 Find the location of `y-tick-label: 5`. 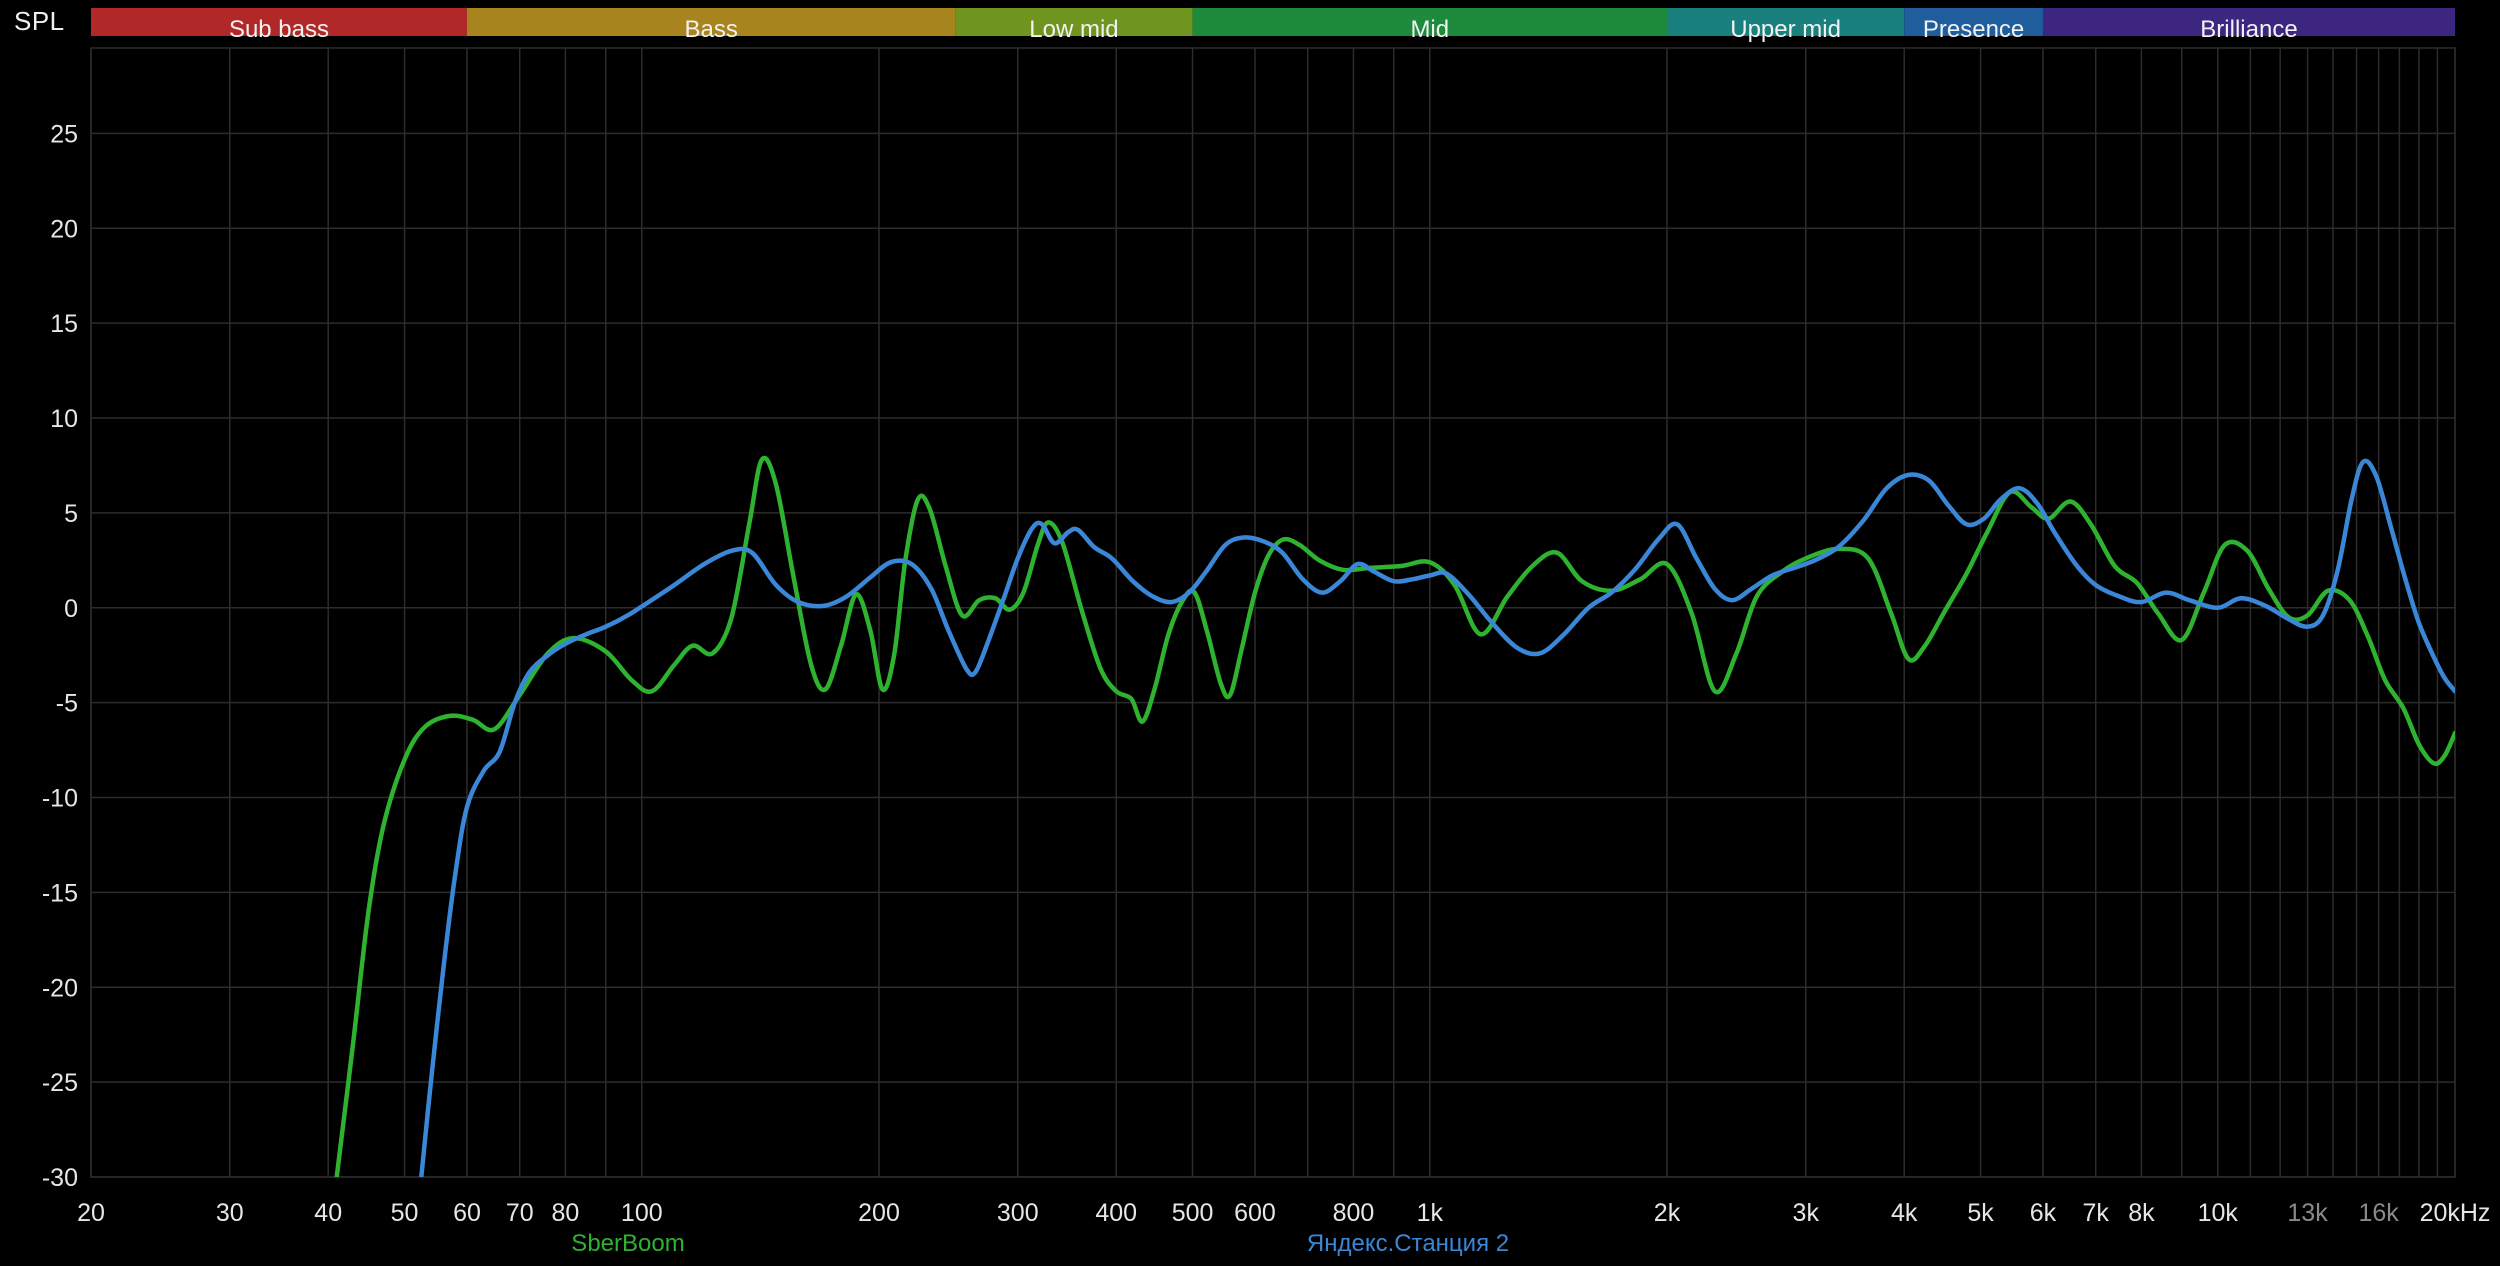

y-tick-label: 5 is located at coordinates (71, 514).